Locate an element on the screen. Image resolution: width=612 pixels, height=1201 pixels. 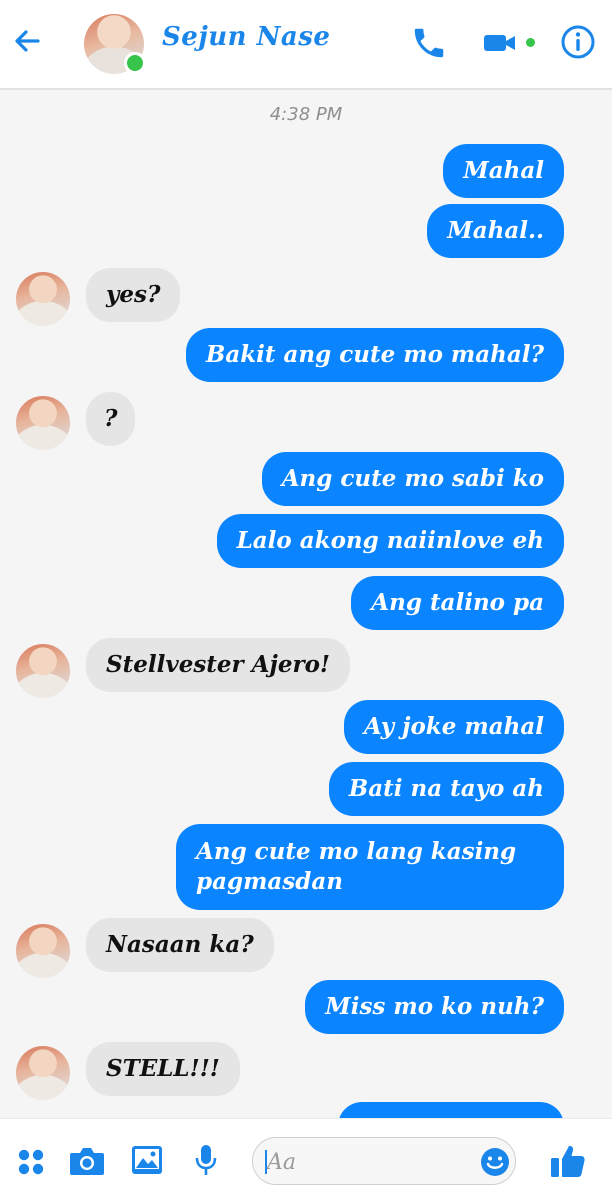
sent-message: Bakit ang cute mo mahal? is located at coordinates (374, 355).